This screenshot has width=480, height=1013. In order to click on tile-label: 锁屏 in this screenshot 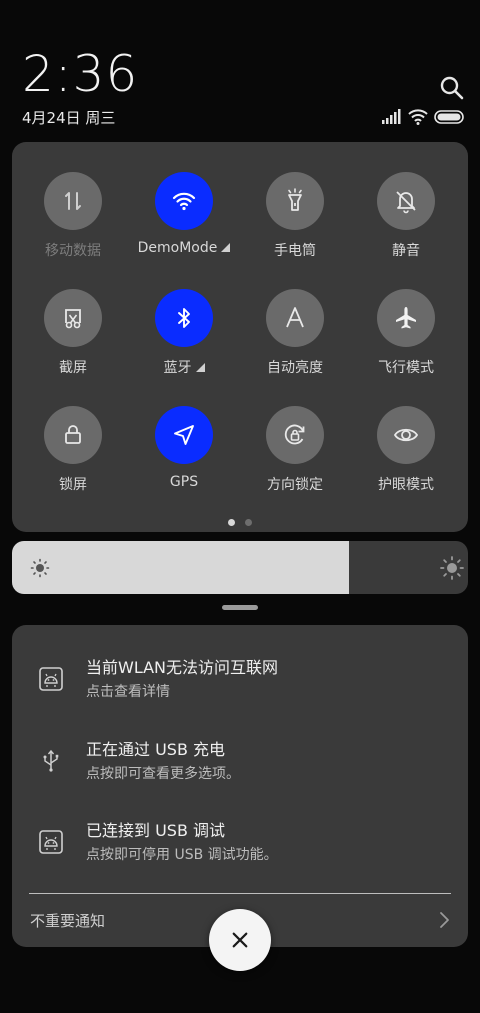, I will do `click(73, 485)`.